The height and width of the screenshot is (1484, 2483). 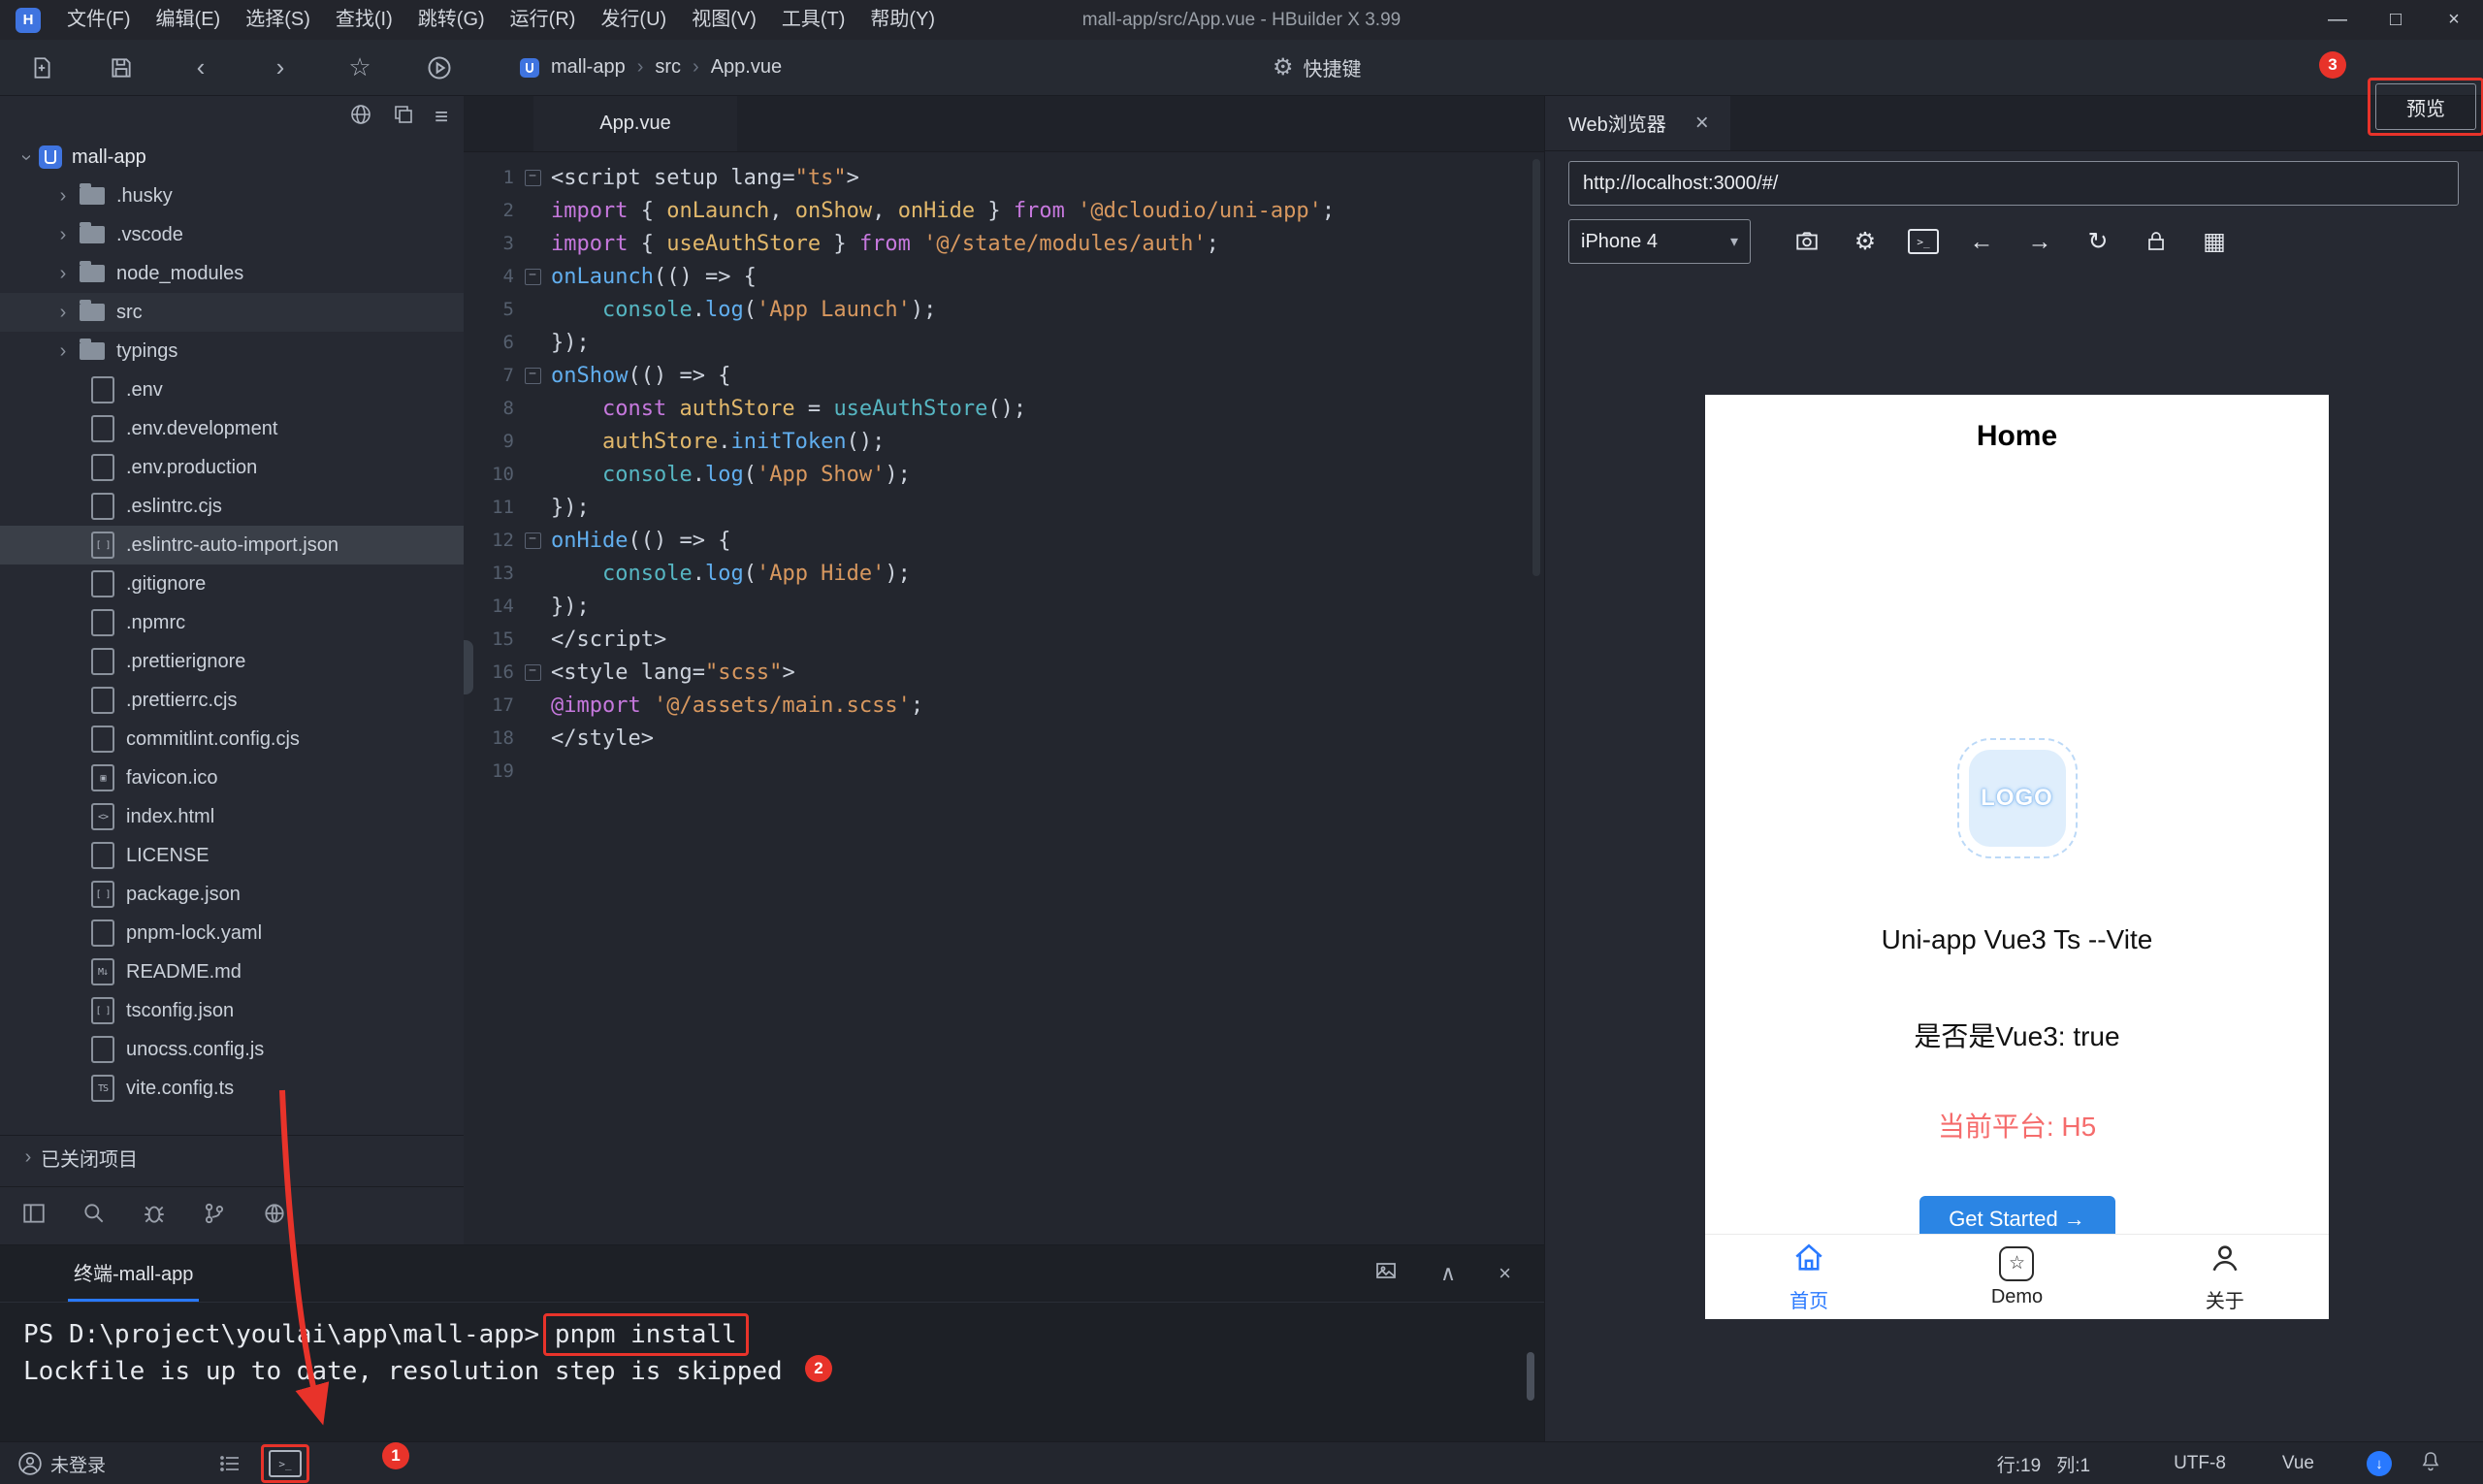 I want to click on update-icon: ↓, so click(x=2380, y=1463).